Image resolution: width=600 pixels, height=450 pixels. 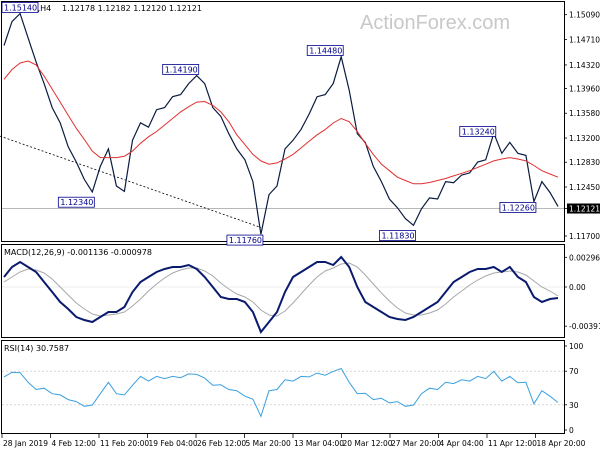 What do you see at coordinates (435, 23) in the screenshot?
I see `watermark: ActionForex.com` at bounding box center [435, 23].